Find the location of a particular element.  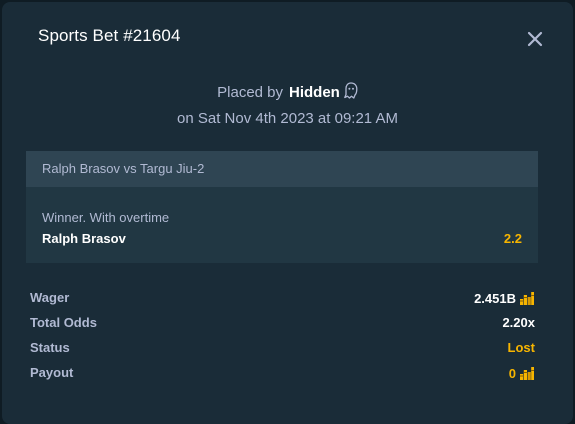

payout-amount: 0 is located at coordinates (512, 373).